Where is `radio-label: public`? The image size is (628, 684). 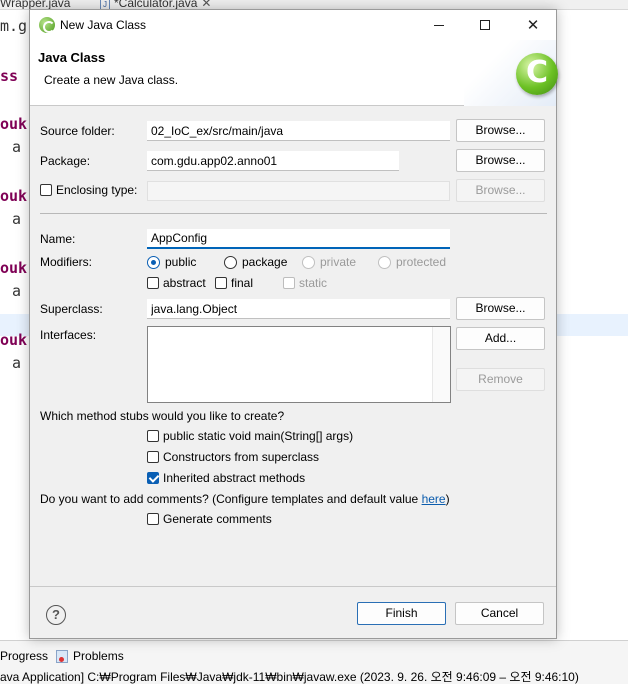
radio-label: public is located at coordinates (181, 262).